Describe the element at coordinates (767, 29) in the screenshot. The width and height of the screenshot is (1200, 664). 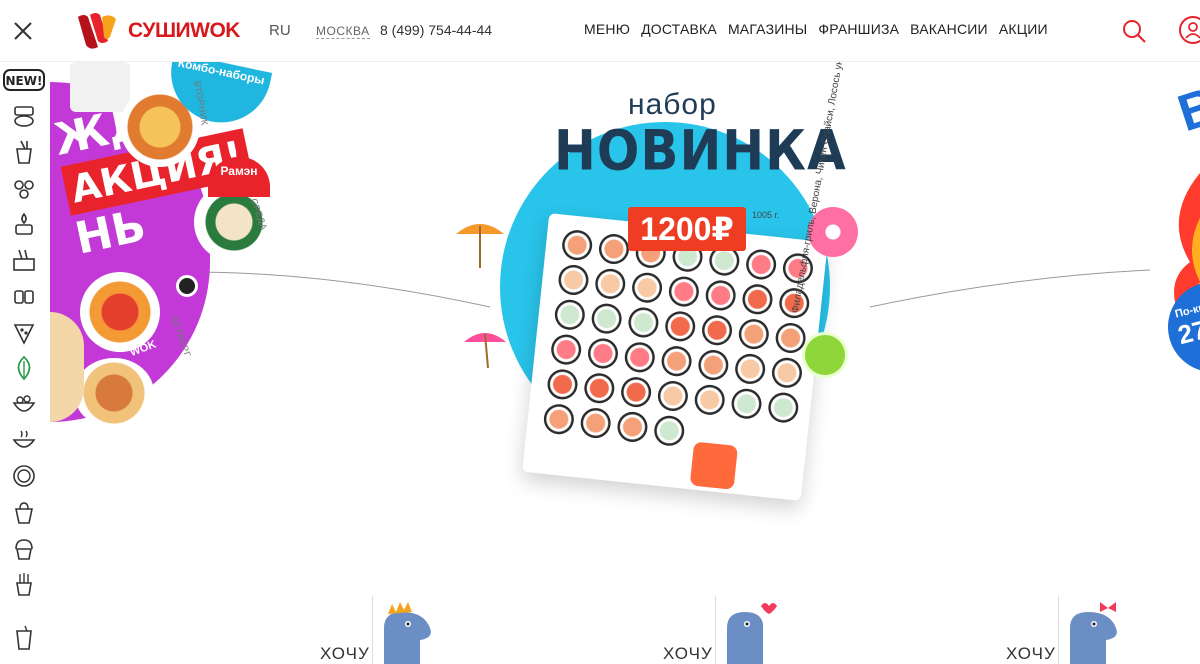
I see `nav-stores: МАГАЗИНЫ` at that location.